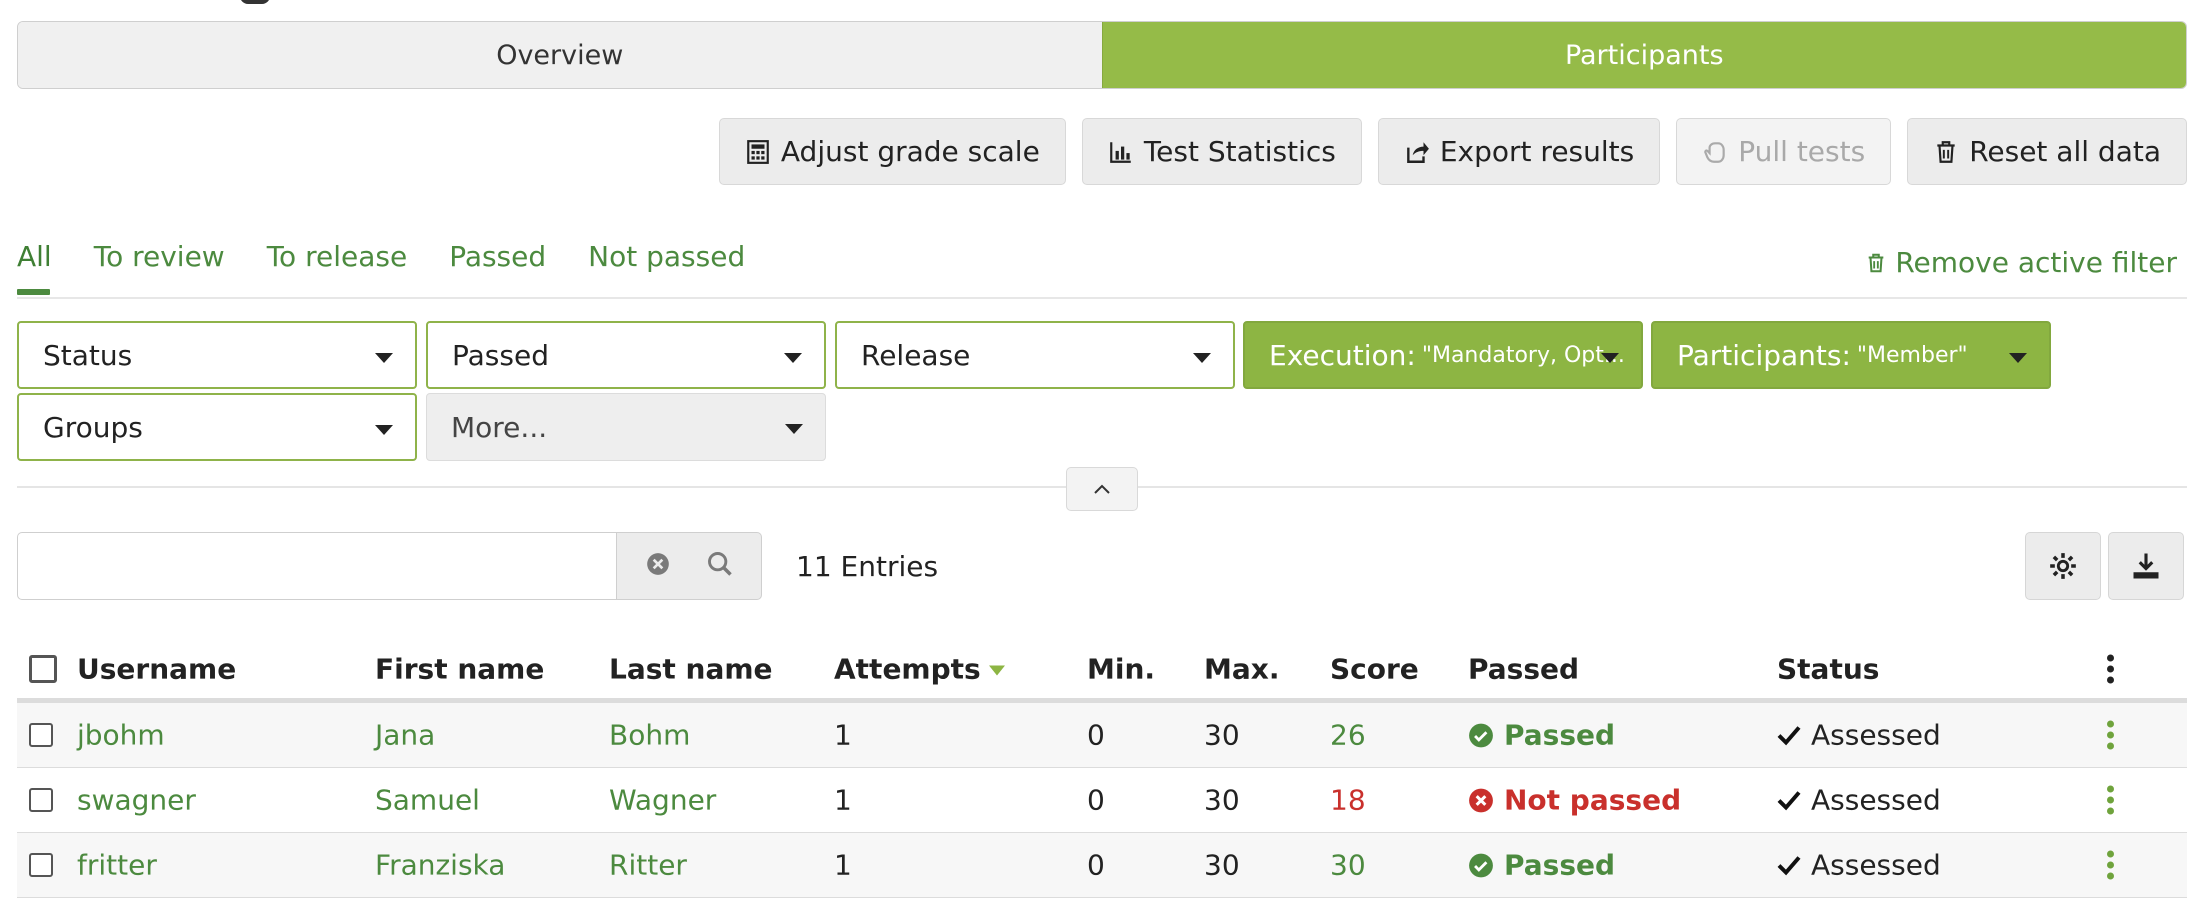 The height and width of the screenshot is (898, 2204). Describe the element at coordinates (43, 669) in the screenshot. I see `select-all-checkbox` at that location.